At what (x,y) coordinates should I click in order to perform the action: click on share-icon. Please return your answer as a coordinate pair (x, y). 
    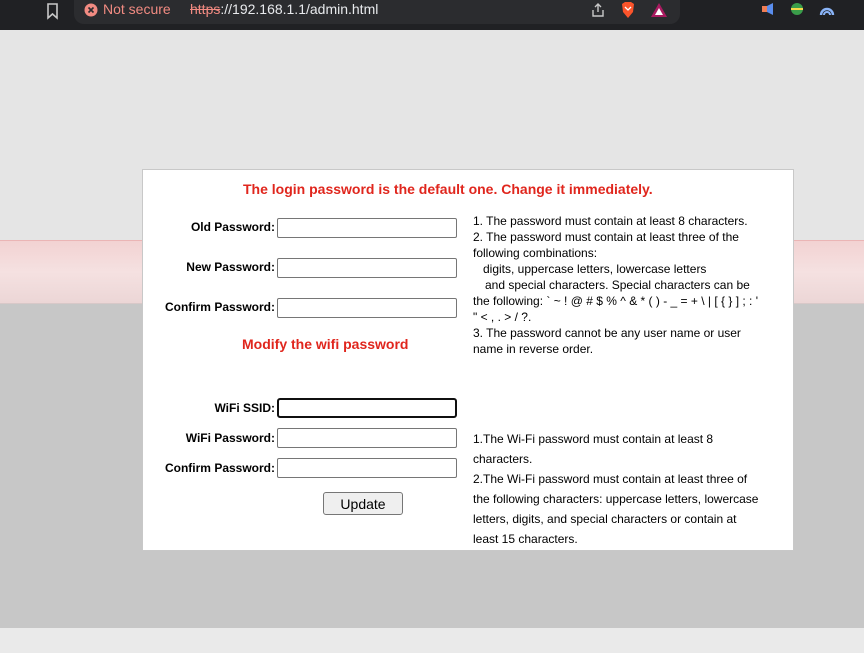
    Looking at the image, I should click on (598, 10).